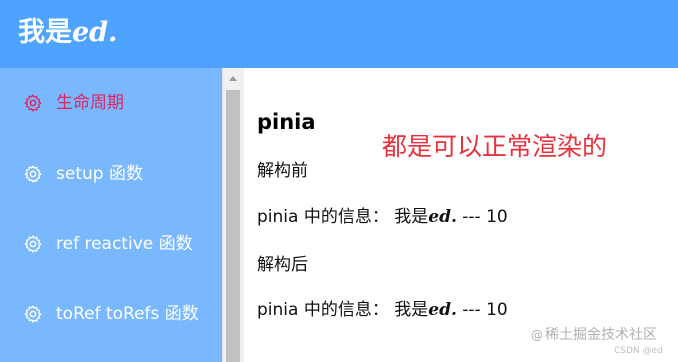 This screenshot has height=362, width=678. I want to click on after-destructure-label: 解构后, so click(282, 265).